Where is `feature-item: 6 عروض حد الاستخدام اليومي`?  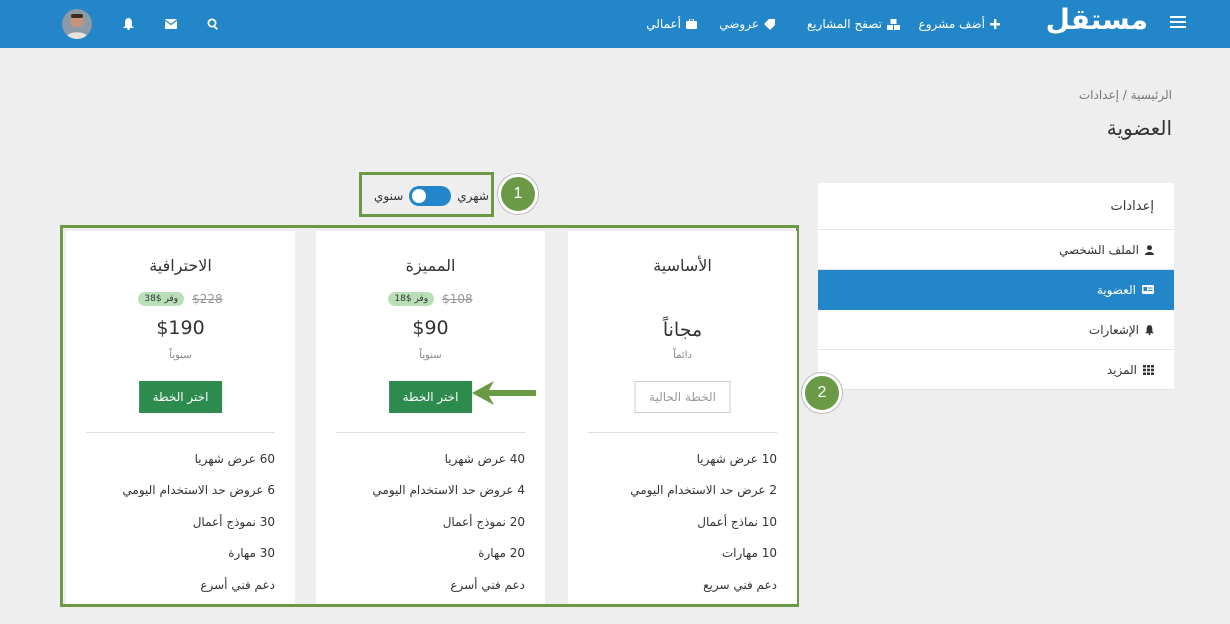
feature-item: 6 عروض حد الاستخدام اليومي is located at coordinates (198, 490).